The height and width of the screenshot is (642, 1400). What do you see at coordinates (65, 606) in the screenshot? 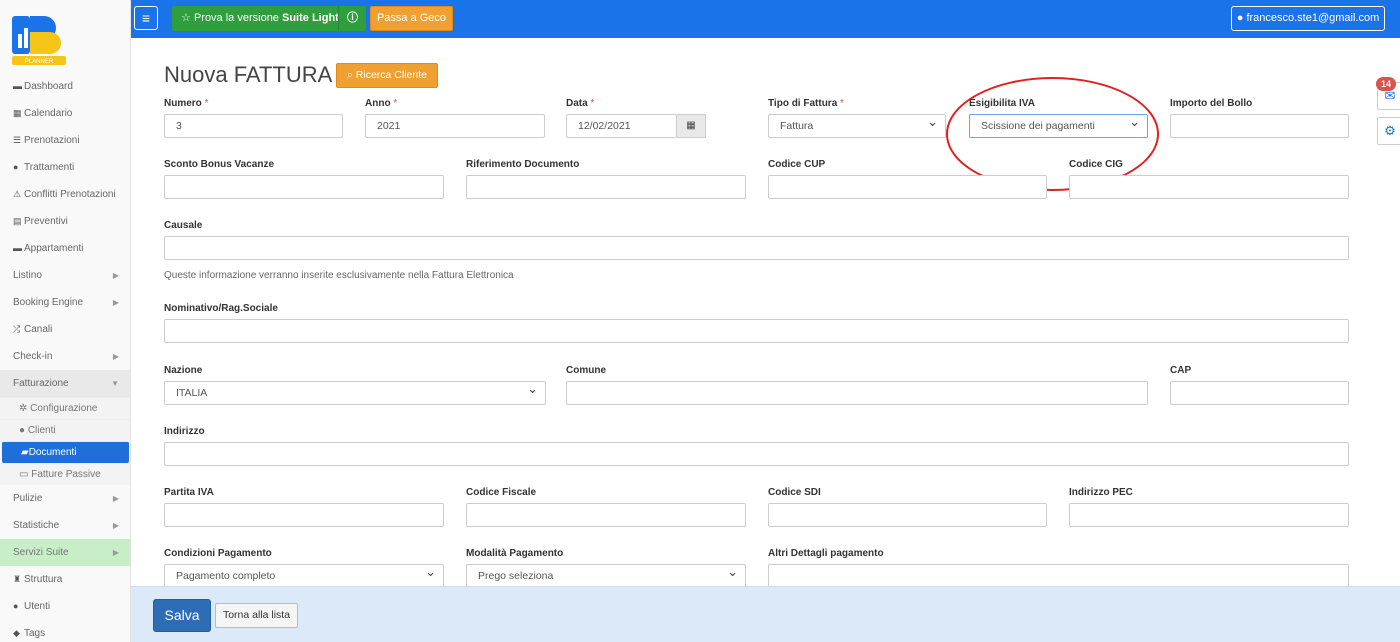
I see `sidebar-item-utenti: ● Utenti` at bounding box center [65, 606].